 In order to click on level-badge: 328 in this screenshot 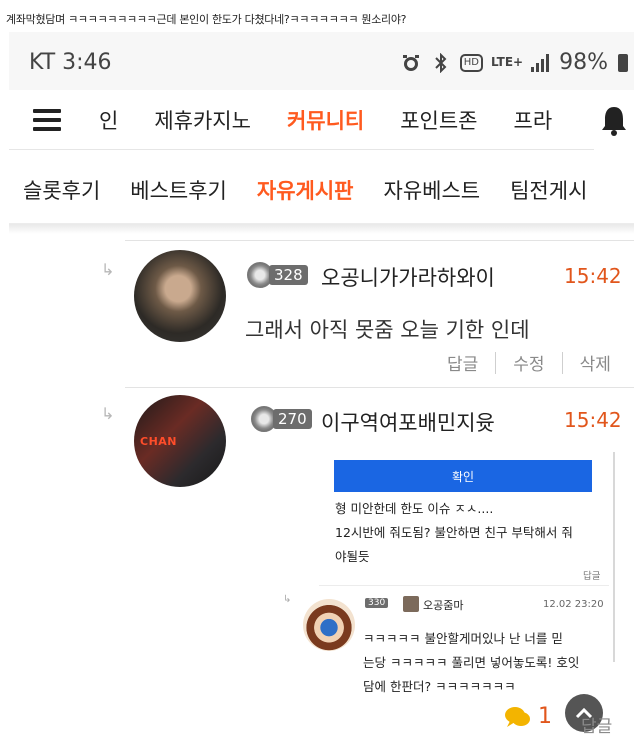, I will do `click(277, 275)`.